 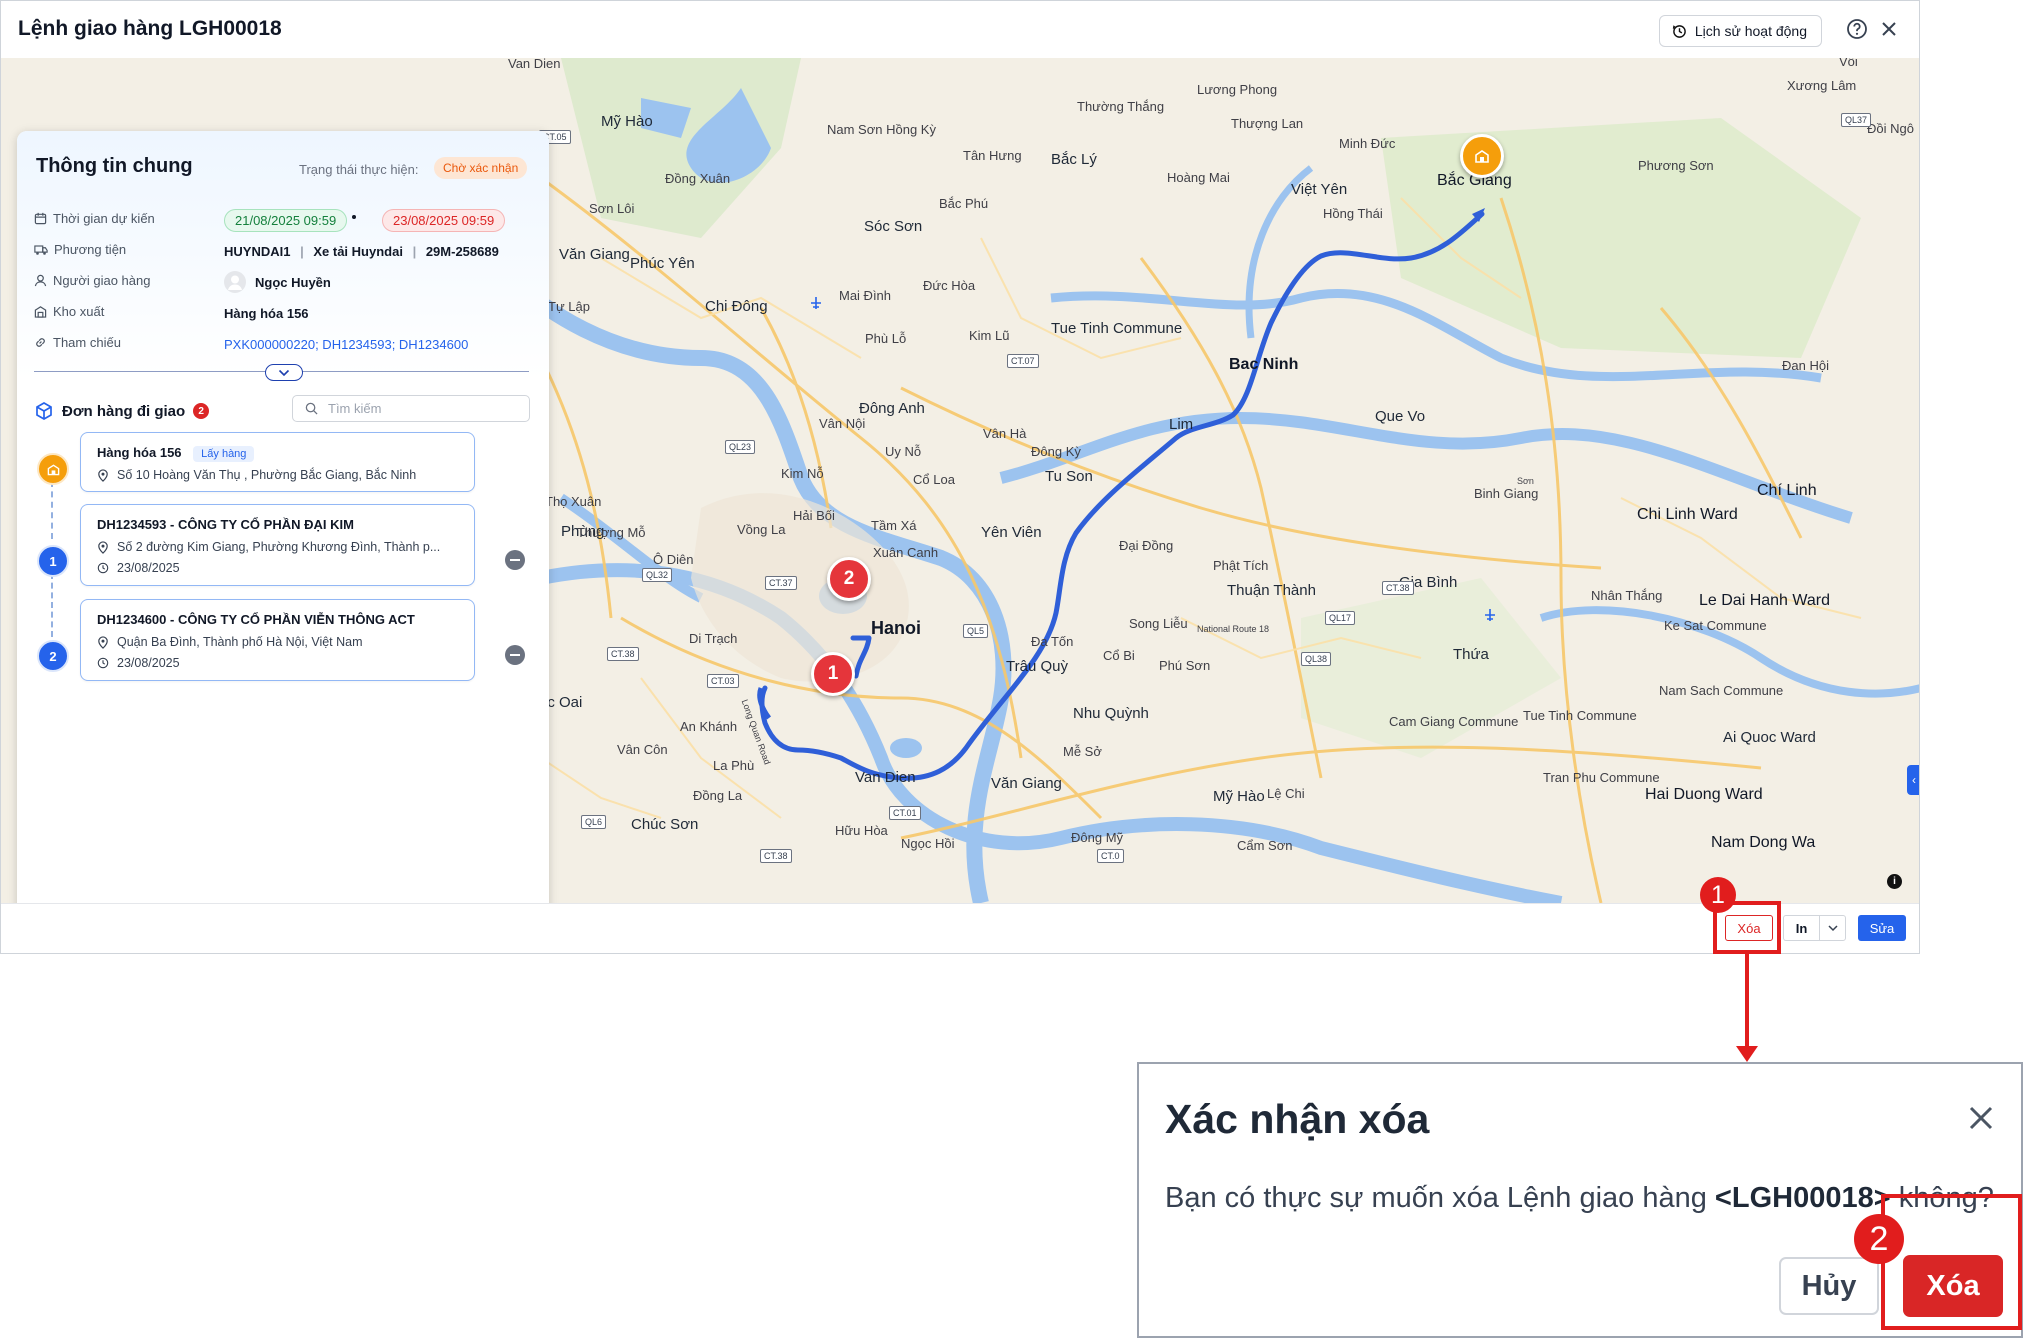 What do you see at coordinates (1506, 493) in the screenshot?
I see `map-label: Binh Giang` at bounding box center [1506, 493].